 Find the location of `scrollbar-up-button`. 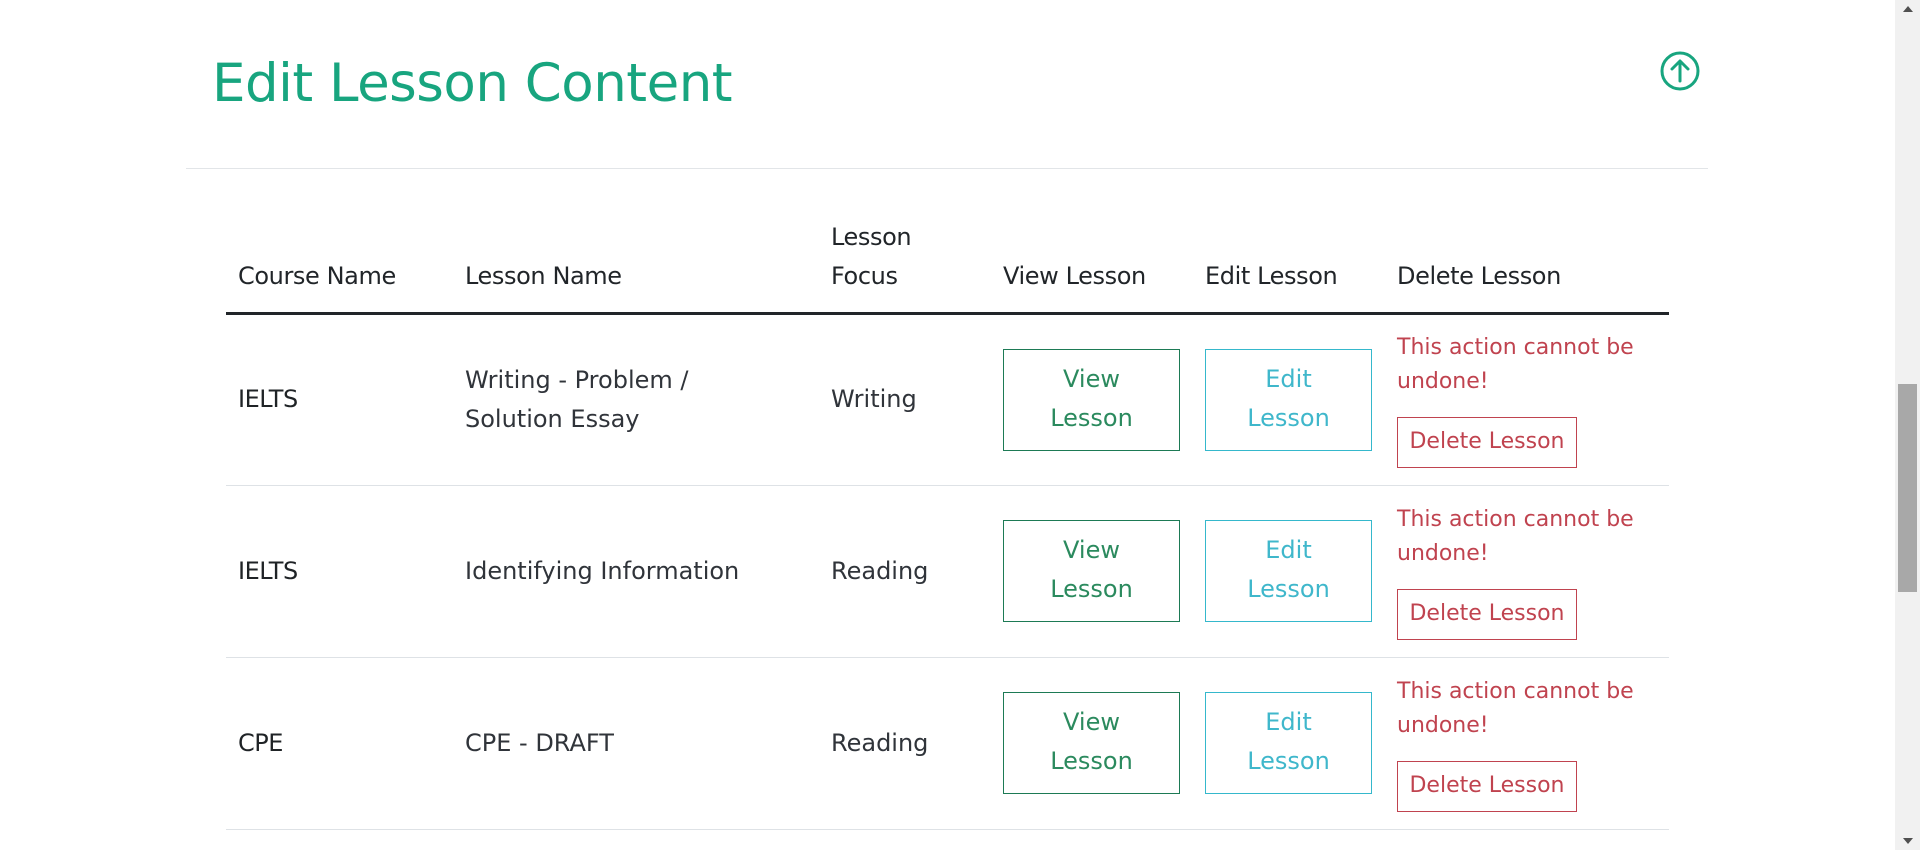

scrollbar-up-button is located at coordinates (1907, 9).